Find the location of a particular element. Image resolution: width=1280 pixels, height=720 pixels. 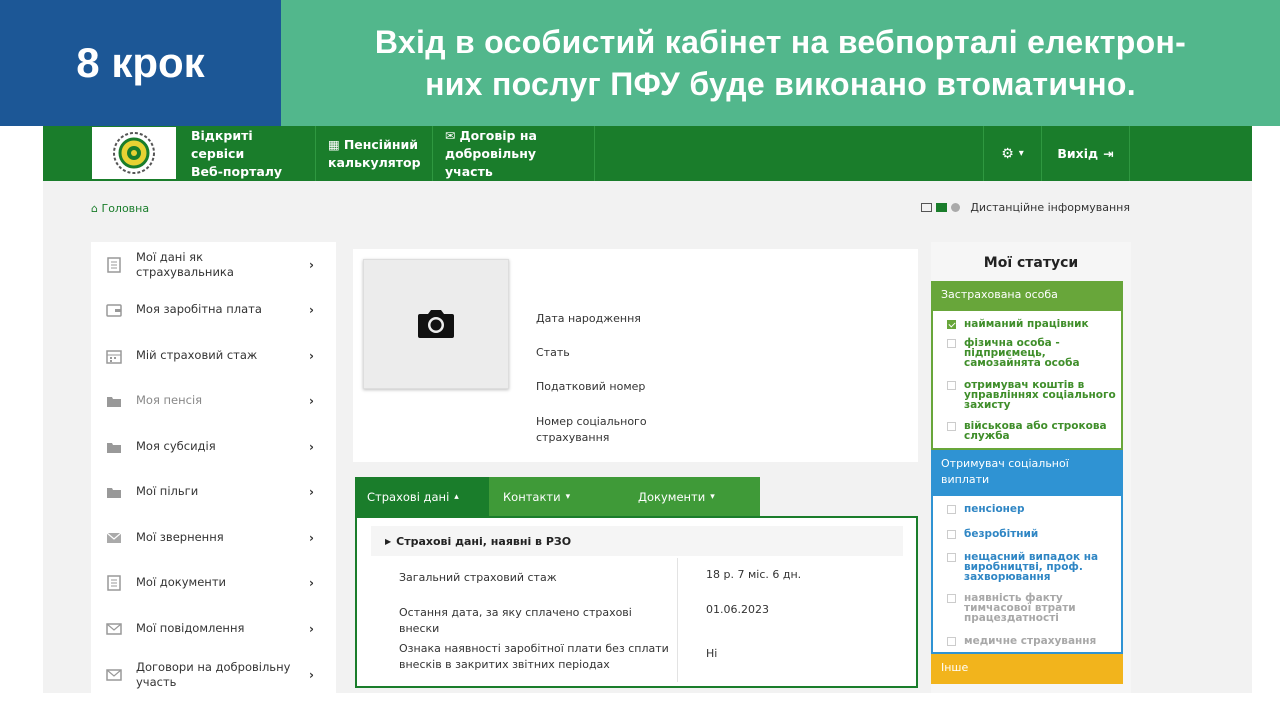

status-item-label: військова або строкова служба is located at coordinates (1035, 431).